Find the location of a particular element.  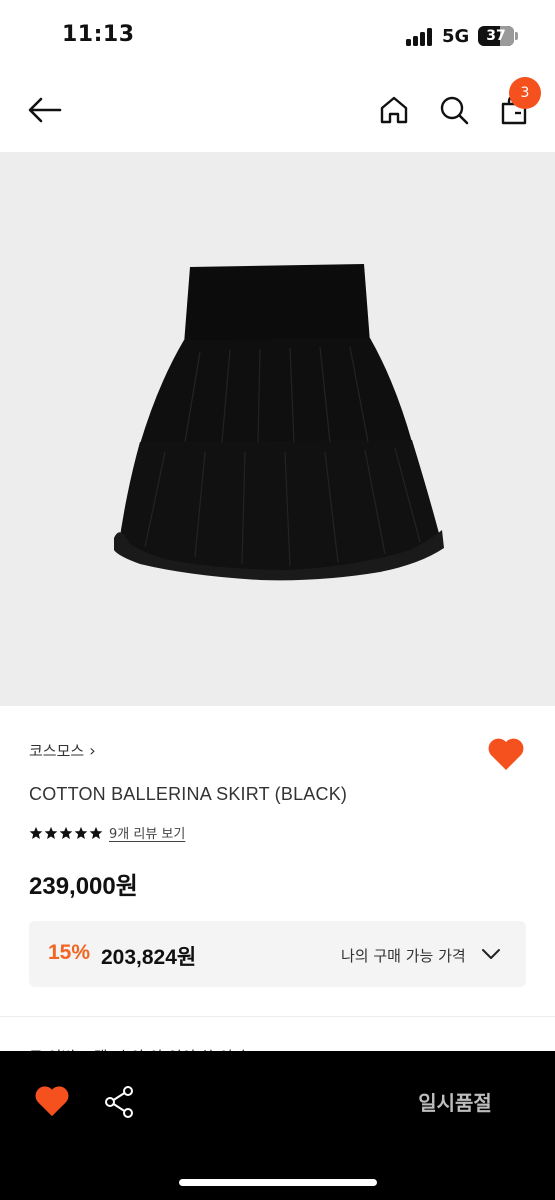

rating-row: 9개 리뷰 보기 is located at coordinates (107, 832).